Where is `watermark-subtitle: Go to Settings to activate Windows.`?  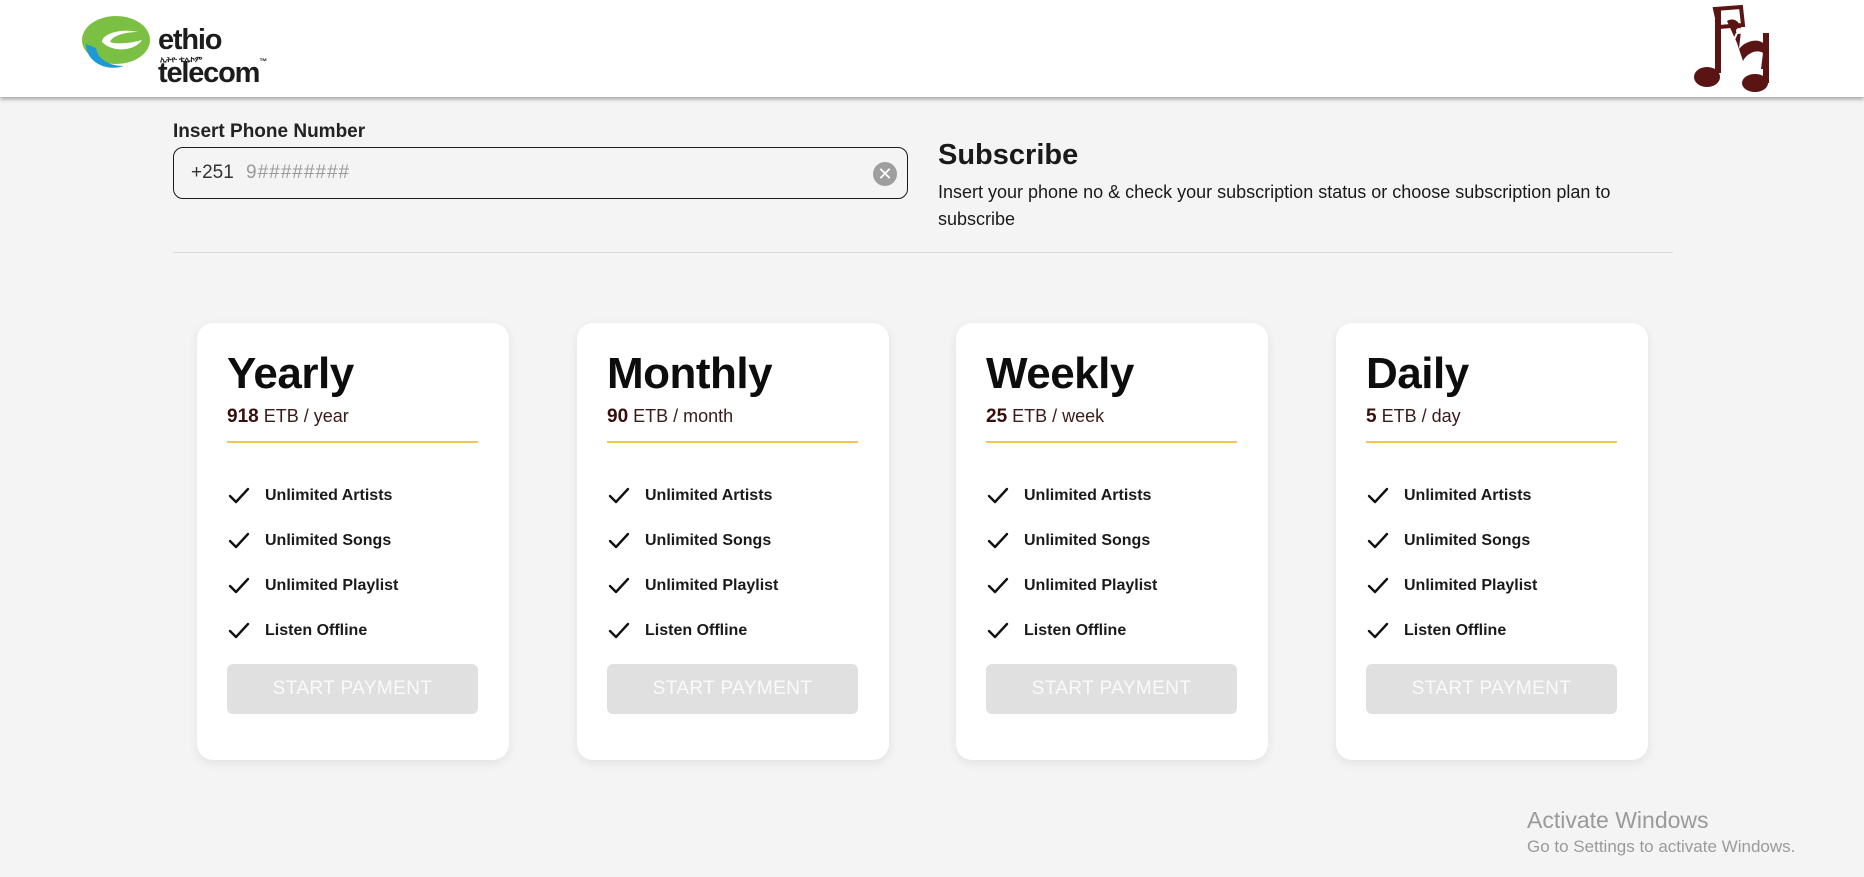 watermark-subtitle: Go to Settings to activate Windows. is located at coordinates (1661, 846).